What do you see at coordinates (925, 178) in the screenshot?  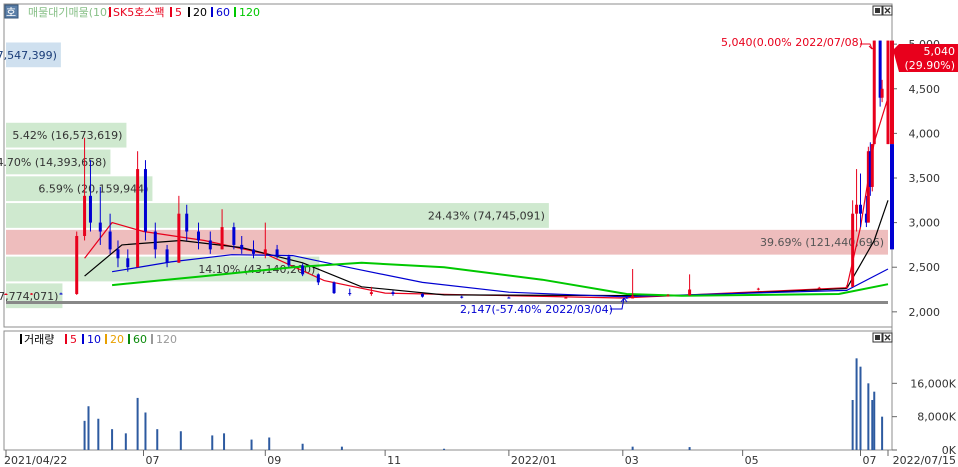 I see `price-tick-label: 3,500` at bounding box center [925, 178].